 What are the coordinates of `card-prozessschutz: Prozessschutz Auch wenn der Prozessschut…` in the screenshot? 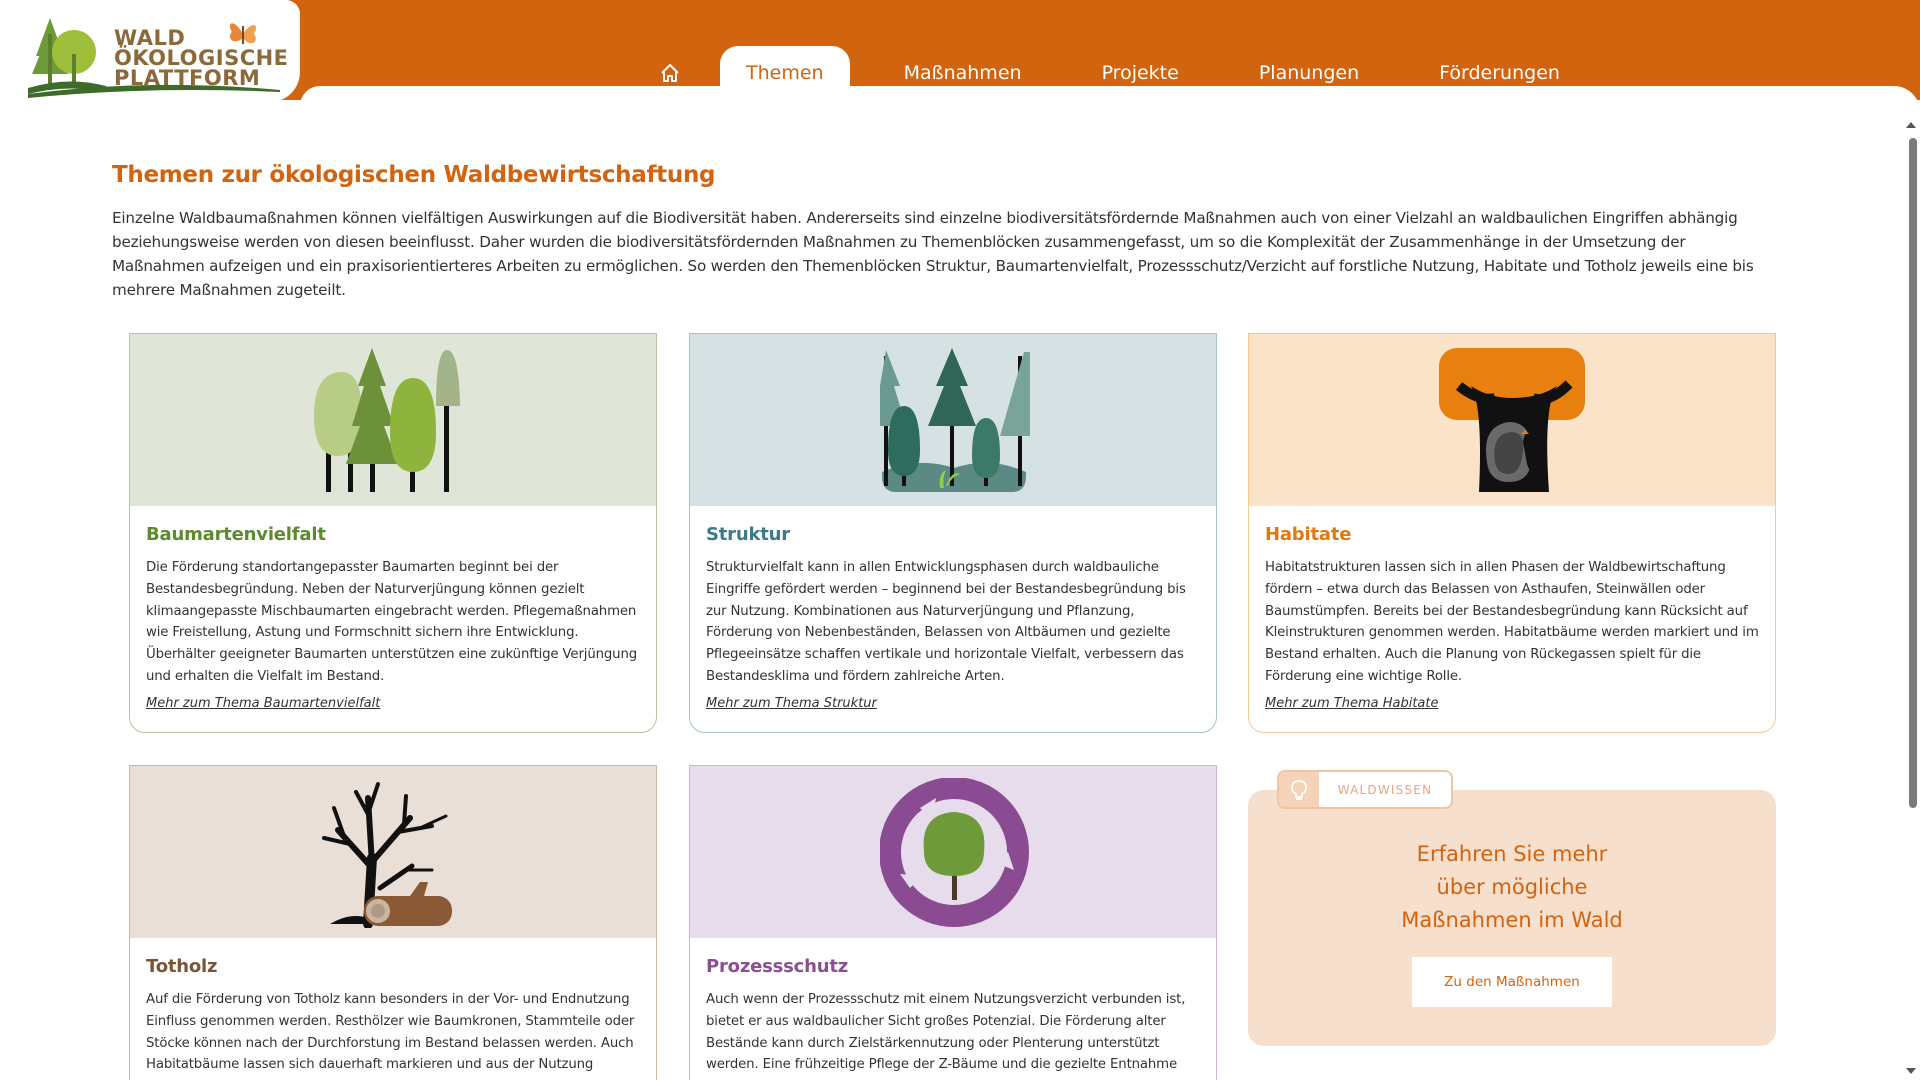 It's located at (953, 922).